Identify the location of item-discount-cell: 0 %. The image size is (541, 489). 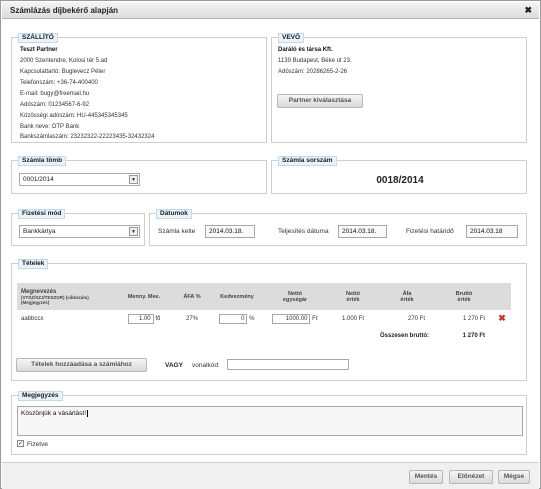
(237, 318).